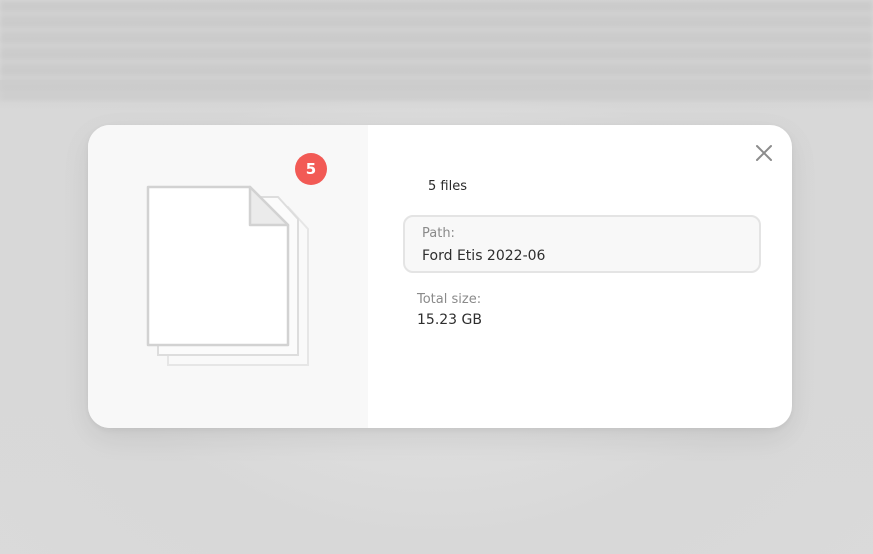  What do you see at coordinates (436, 95) in the screenshot?
I see `background-header-fade` at bounding box center [436, 95].